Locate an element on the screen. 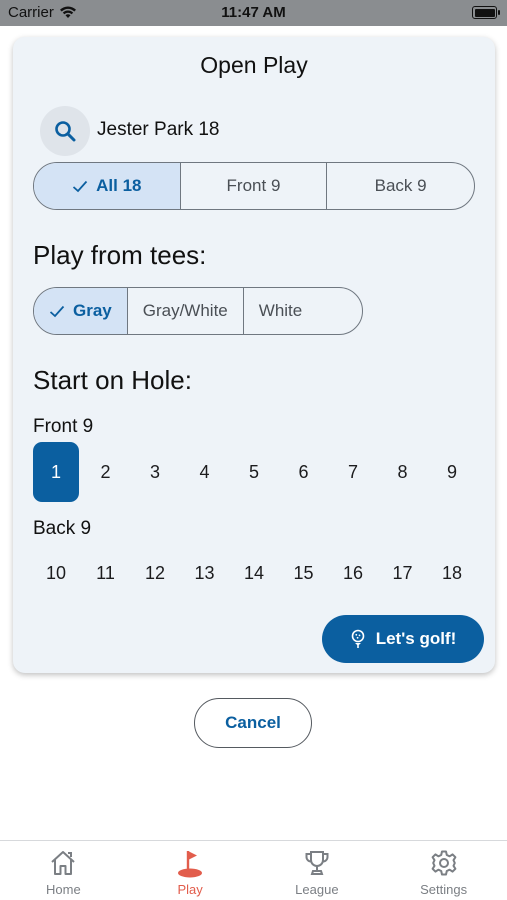  hole-button: 8 is located at coordinates (403, 472).